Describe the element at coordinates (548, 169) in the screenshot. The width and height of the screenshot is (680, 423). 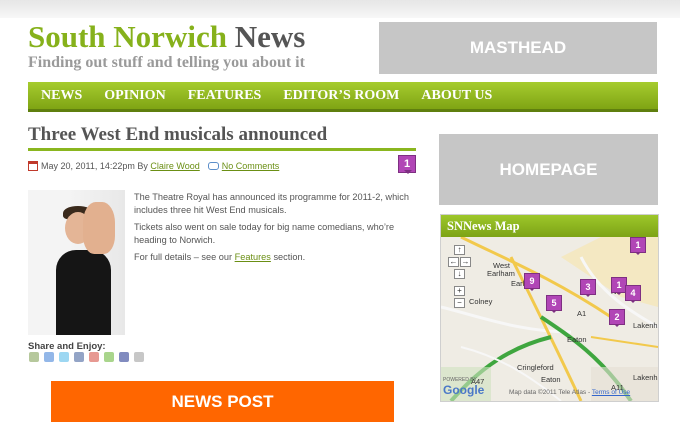
I see `homepage-region-label: HOMEPAGE` at that location.